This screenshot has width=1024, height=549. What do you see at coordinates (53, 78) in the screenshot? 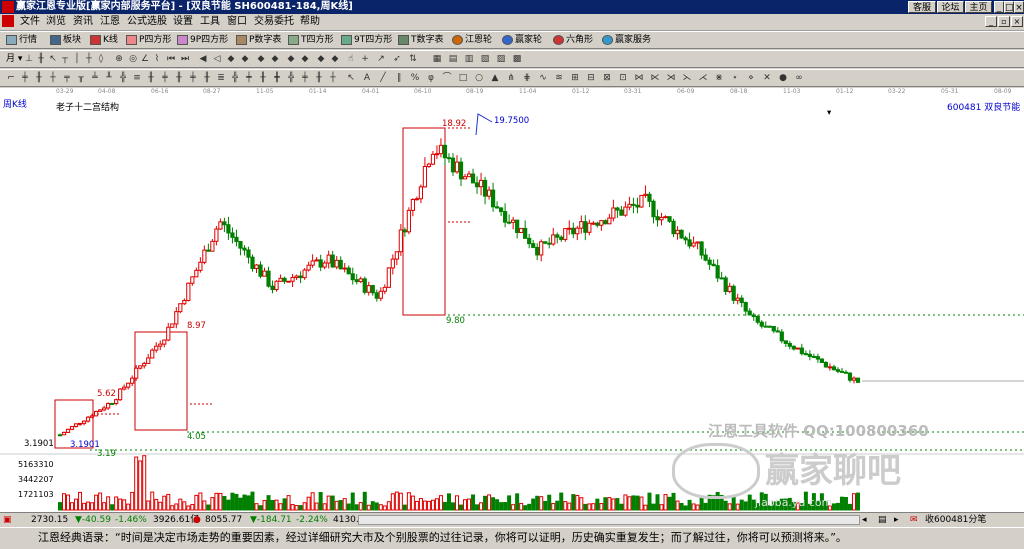
I see `gann-tool-4-icon: ┼` at bounding box center [53, 78].